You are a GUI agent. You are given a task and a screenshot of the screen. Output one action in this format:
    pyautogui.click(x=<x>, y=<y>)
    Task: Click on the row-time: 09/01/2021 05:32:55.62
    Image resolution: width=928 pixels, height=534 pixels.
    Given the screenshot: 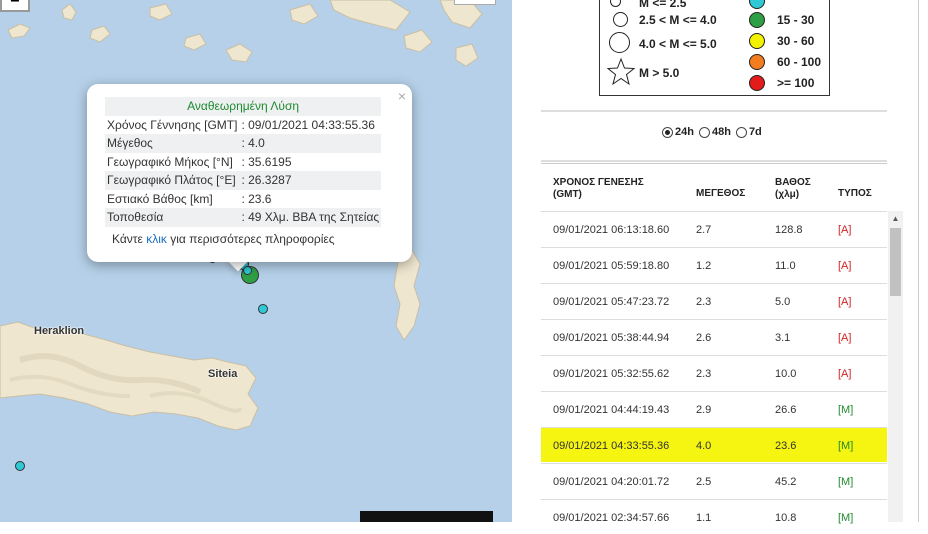 What is the action you would take?
    pyautogui.click(x=611, y=374)
    